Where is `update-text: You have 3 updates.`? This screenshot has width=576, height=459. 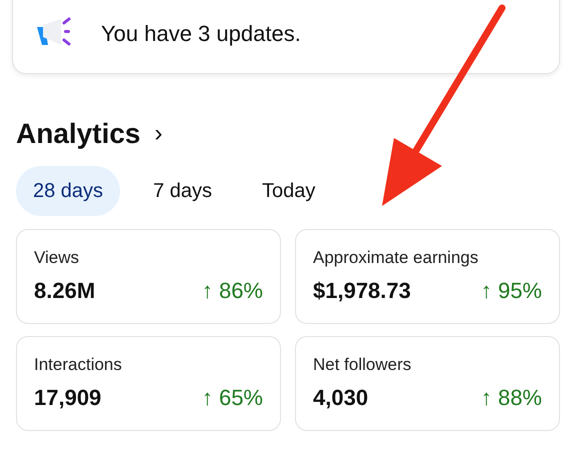 update-text: You have 3 updates. is located at coordinates (201, 34).